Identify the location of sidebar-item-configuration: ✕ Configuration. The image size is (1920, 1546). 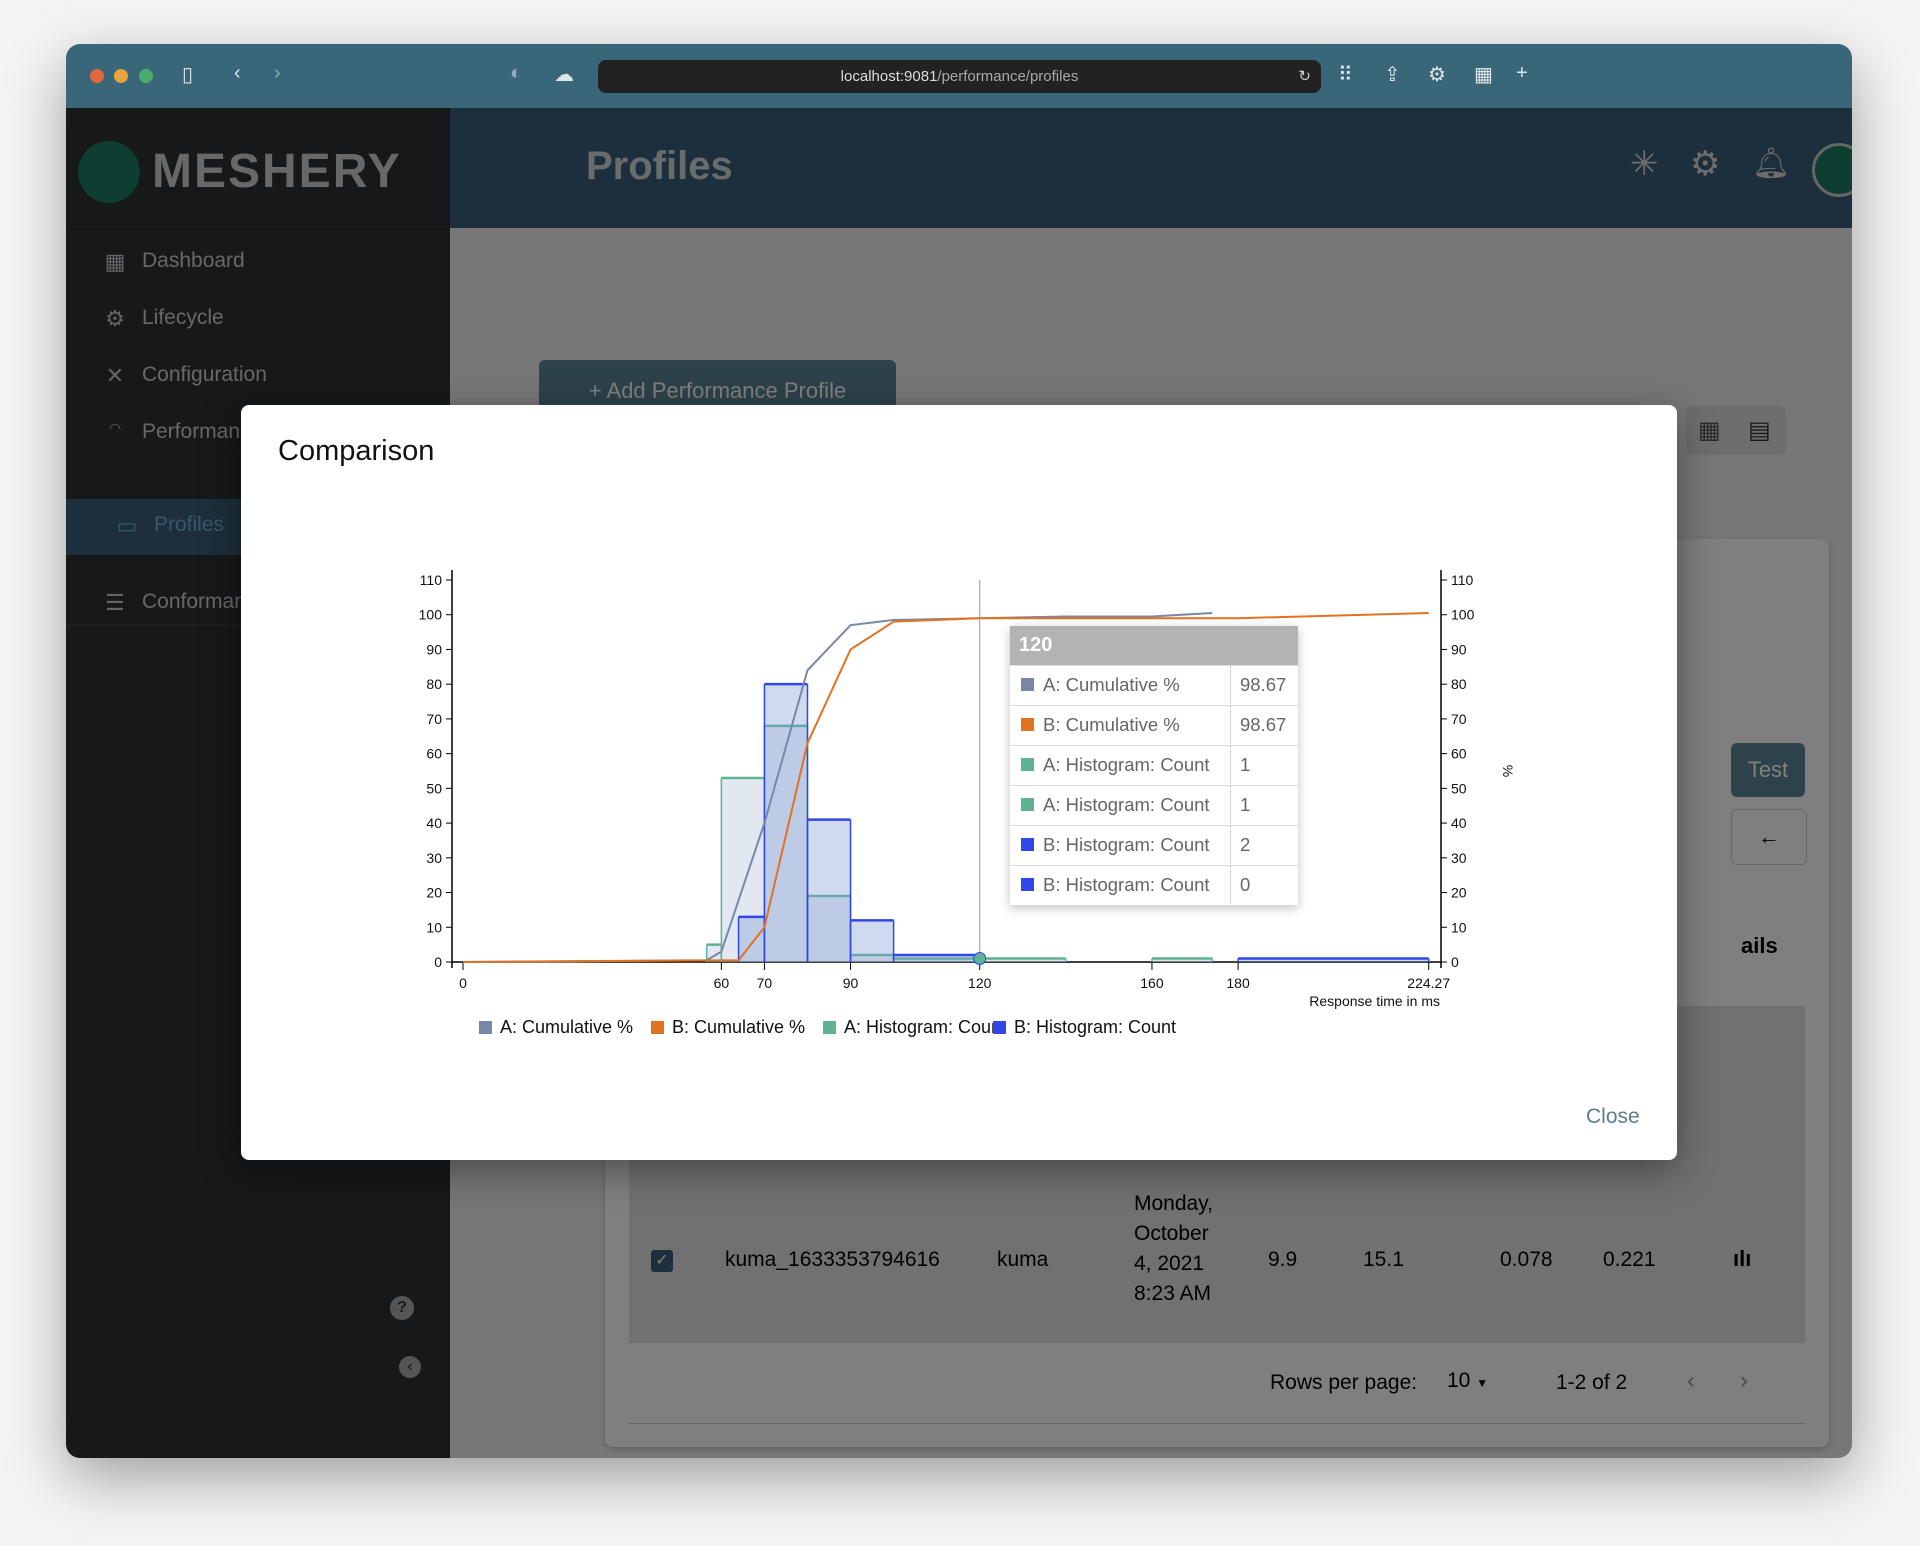
(258, 377).